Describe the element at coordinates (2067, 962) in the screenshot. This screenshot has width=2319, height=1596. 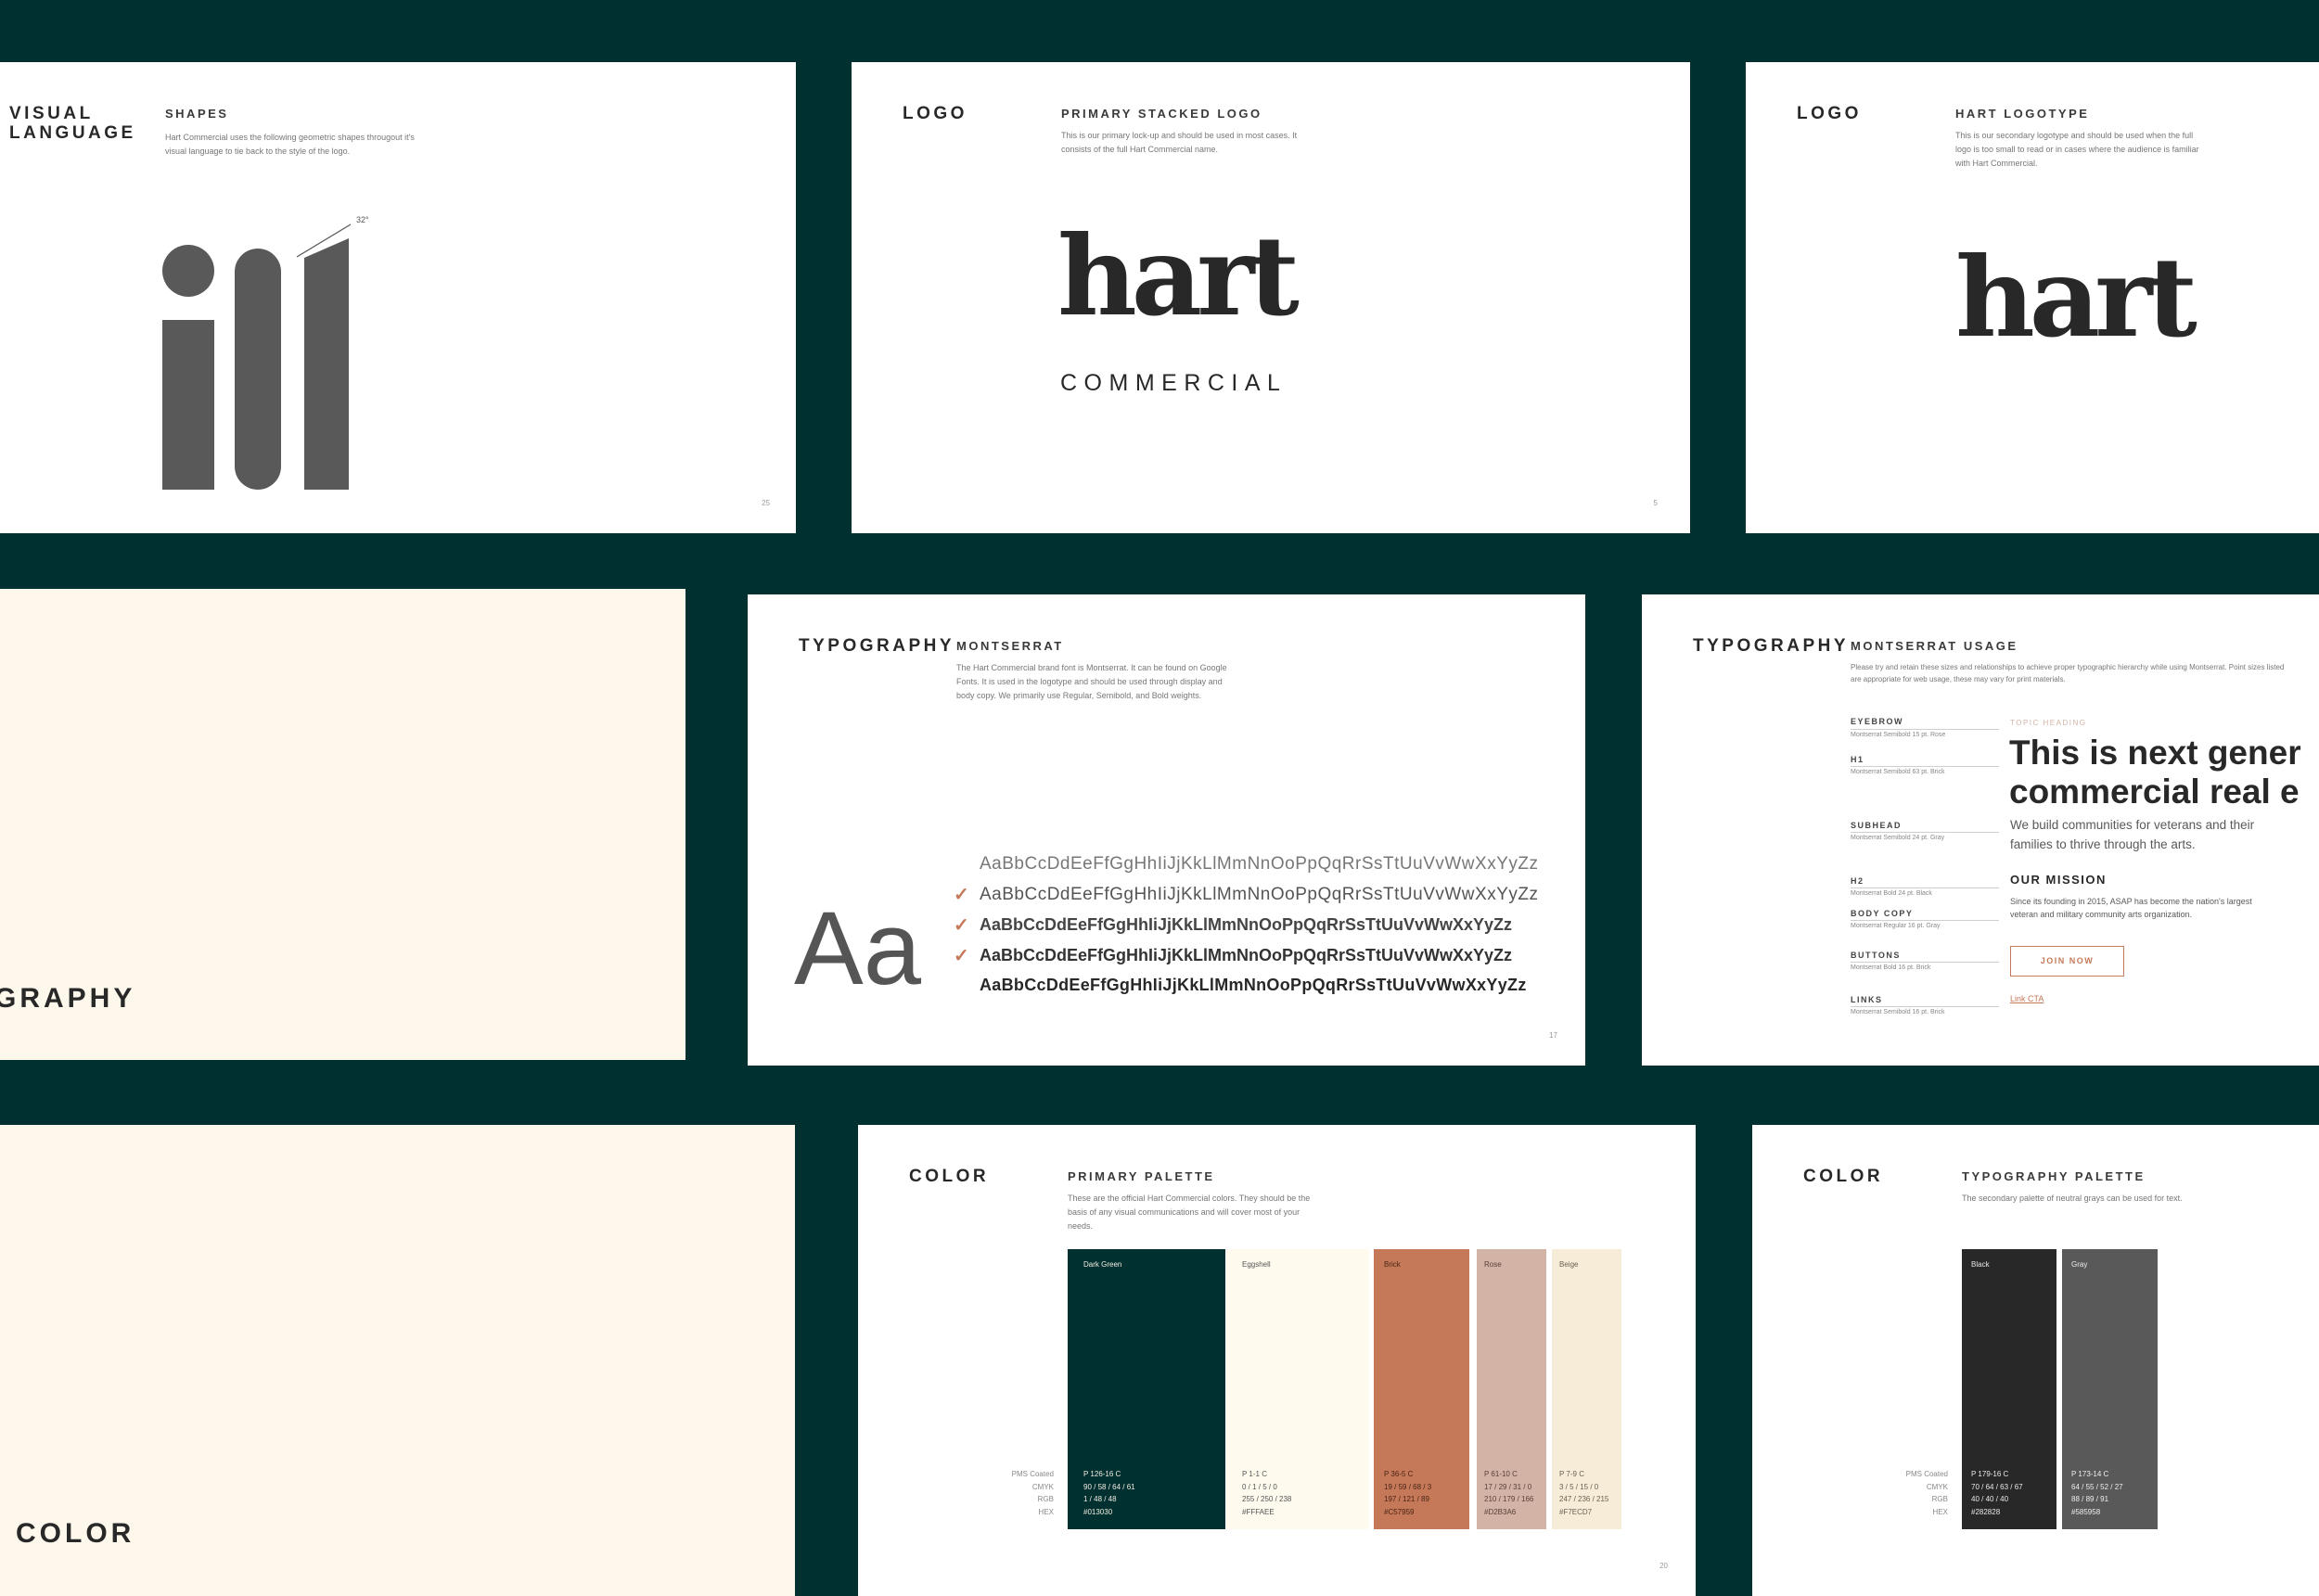
I see `join-now-button: JOIN NOW` at that location.